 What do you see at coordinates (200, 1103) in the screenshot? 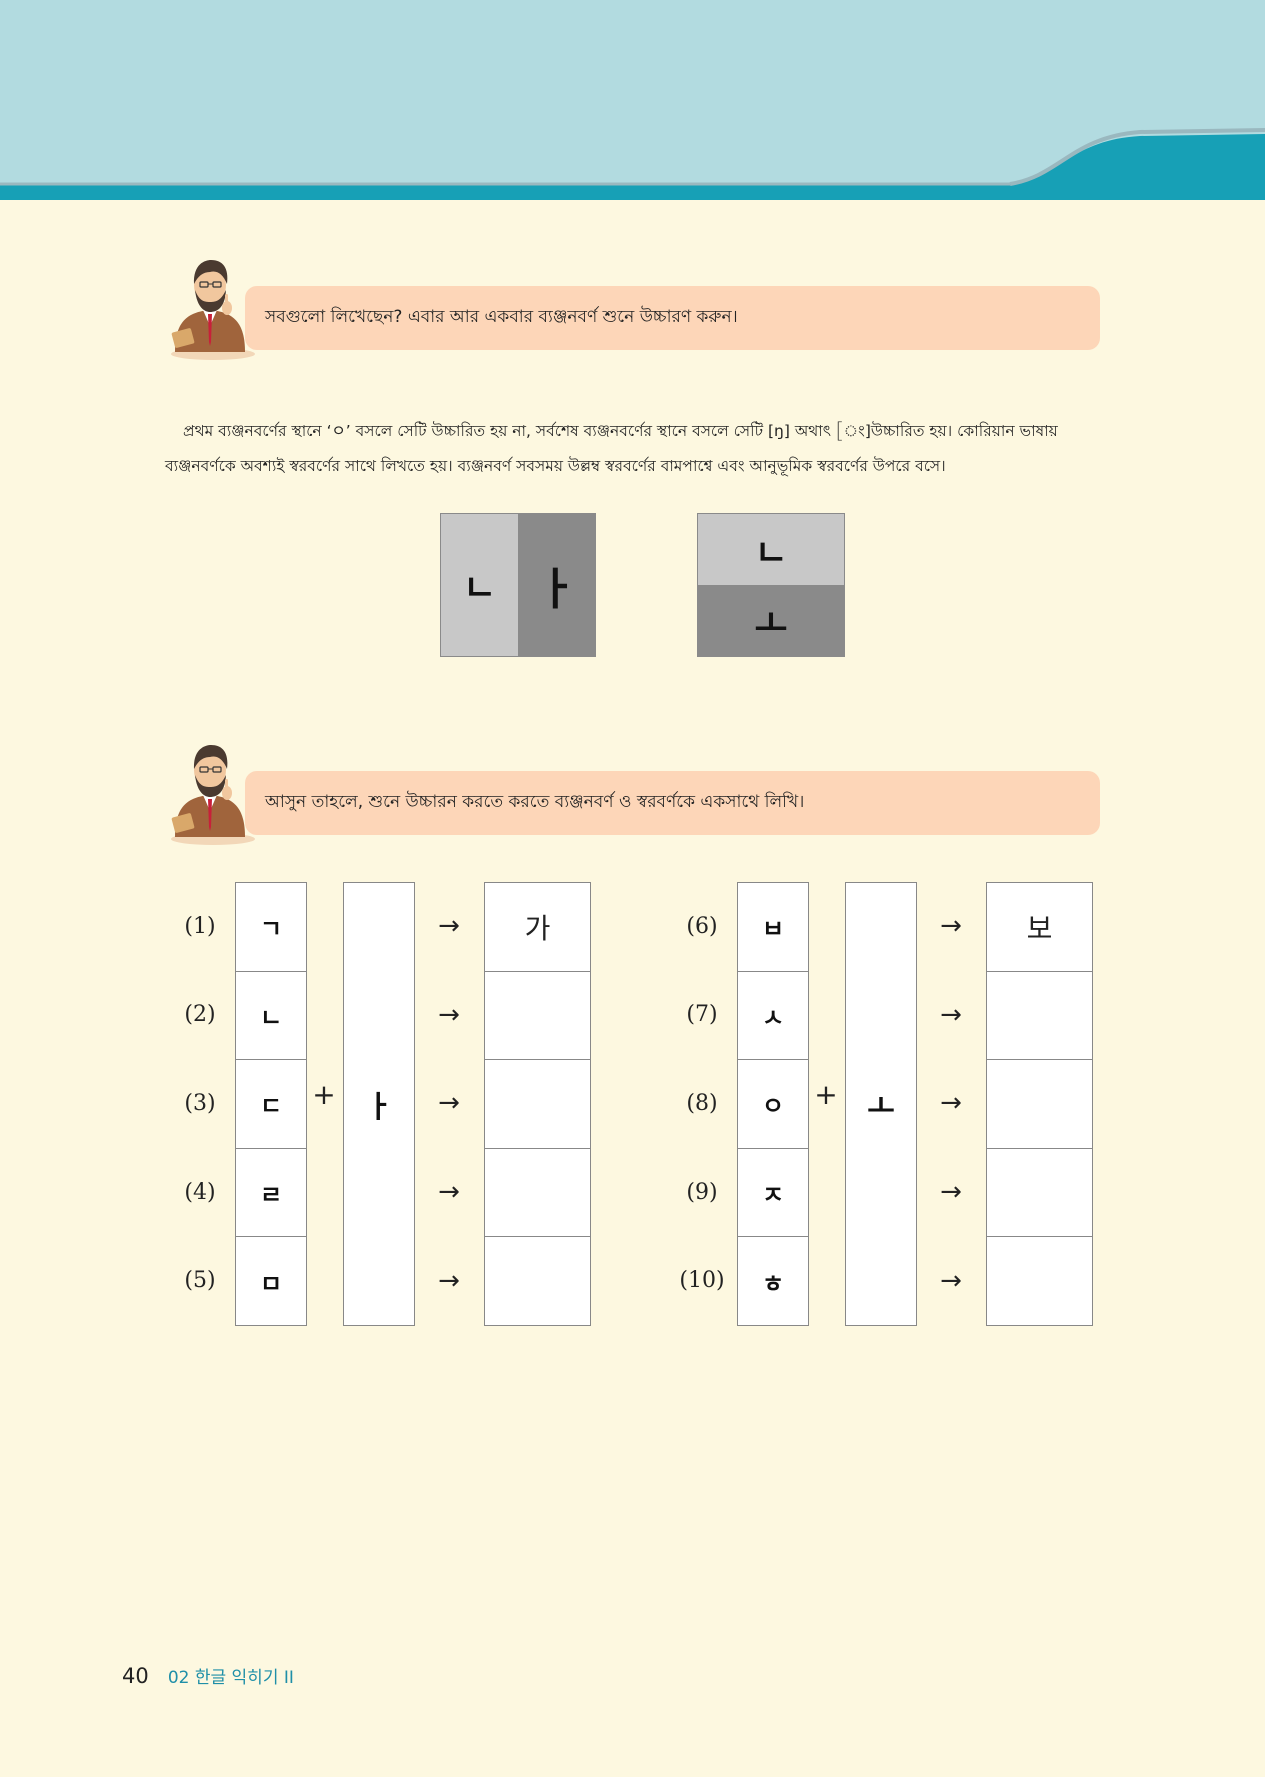
I see `exercise-number: (3)` at bounding box center [200, 1103].